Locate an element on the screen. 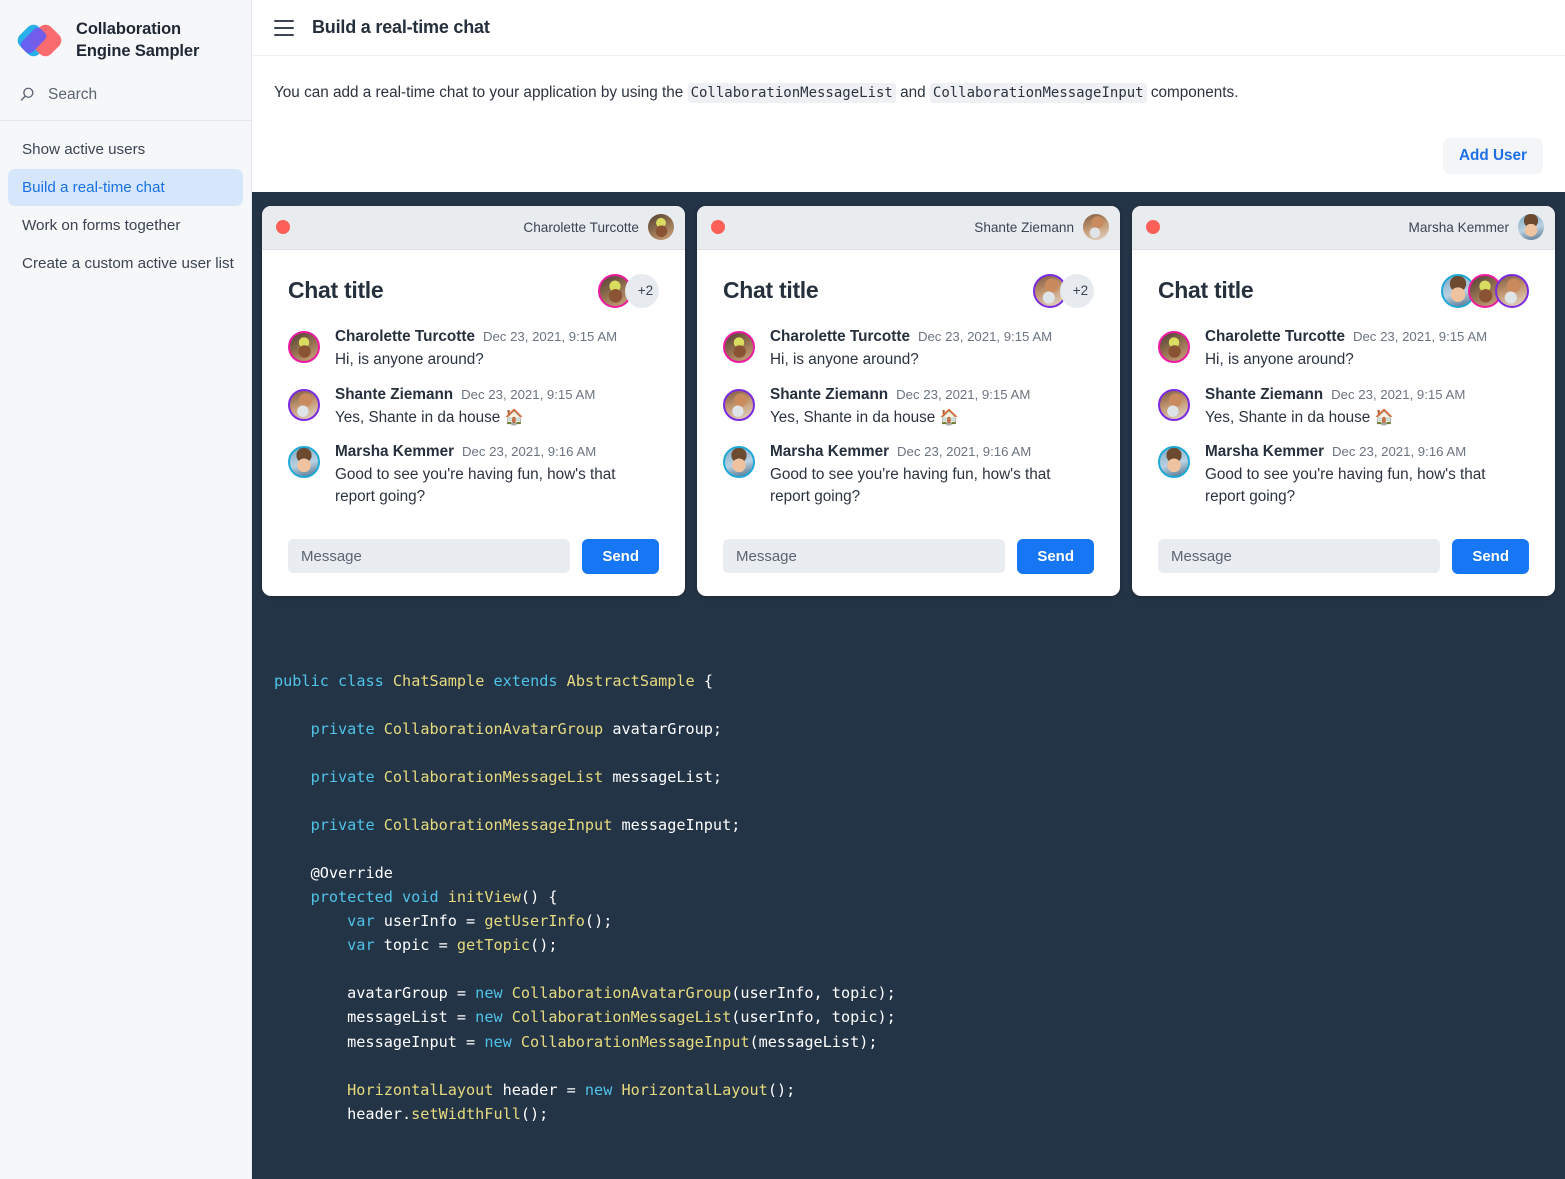 This screenshot has width=1565, height=1179. brand: Collaboration Engine Sampler is located at coordinates (125, 40).